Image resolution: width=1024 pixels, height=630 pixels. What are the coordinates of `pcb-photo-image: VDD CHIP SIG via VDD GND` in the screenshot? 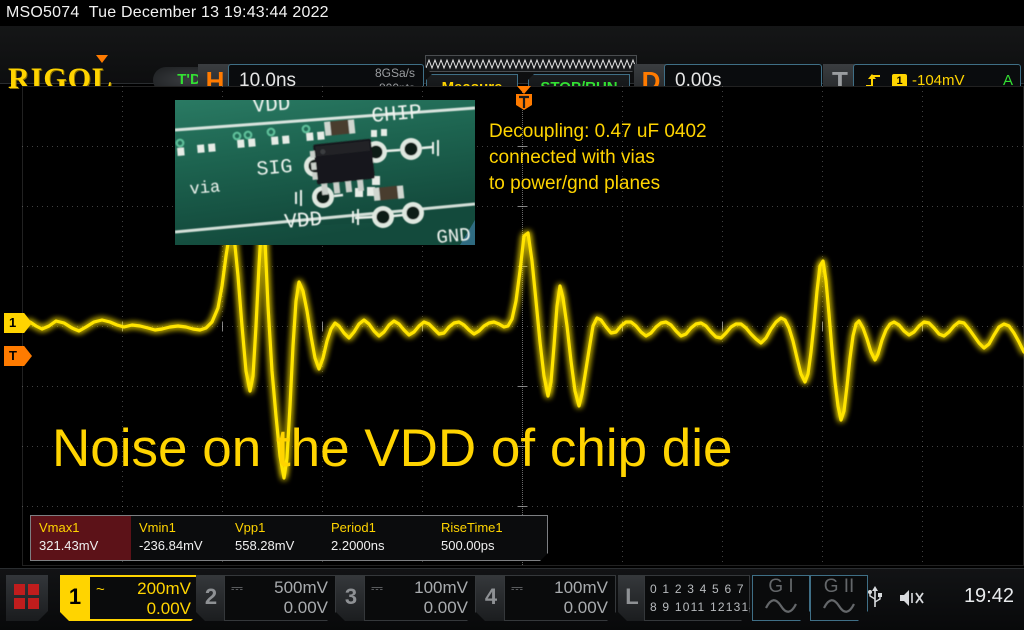 It's located at (325, 172).